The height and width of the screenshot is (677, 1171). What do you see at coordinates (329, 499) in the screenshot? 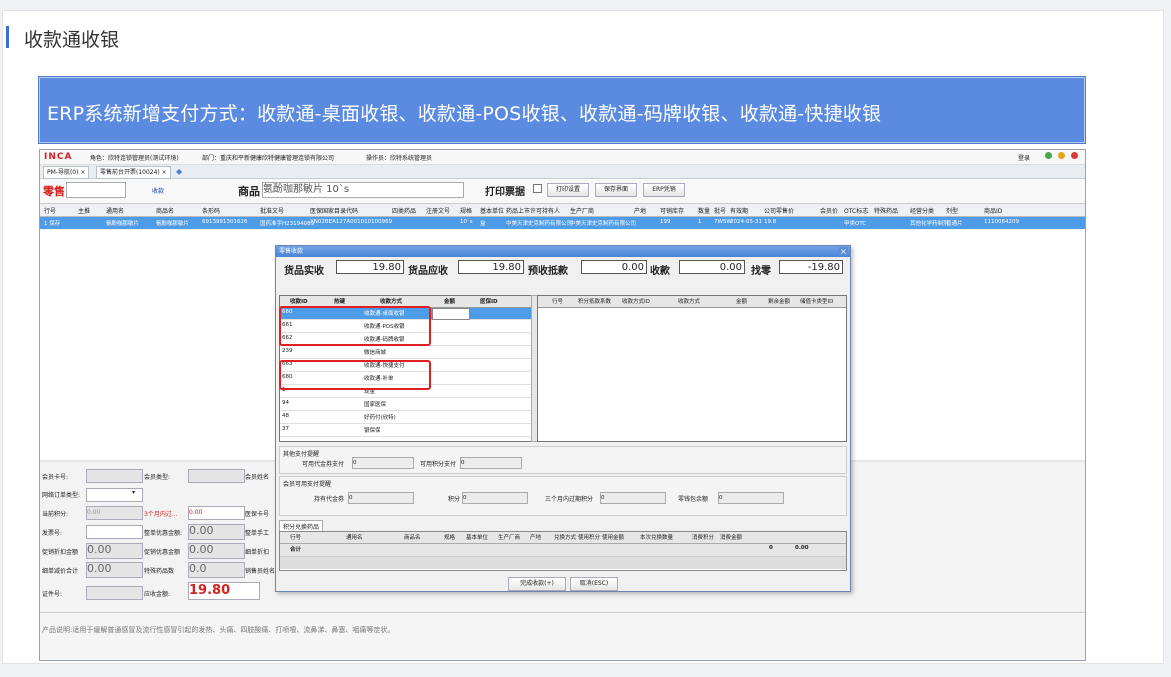
I see `member-coupon-label: 持有代金券` at bounding box center [329, 499].